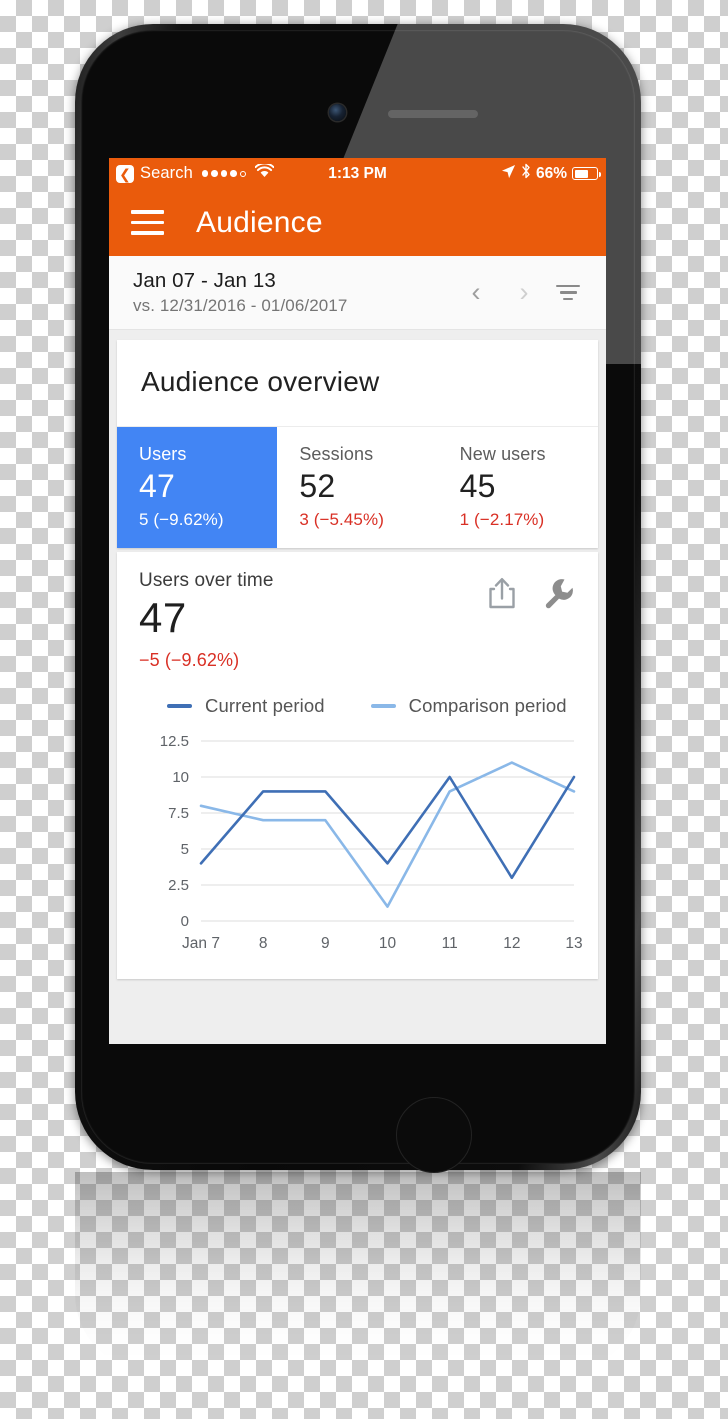 The width and height of the screenshot is (728, 1419). Describe the element at coordinates (337, 112) in the screenshot. I see `front-camera-icon` at that location.